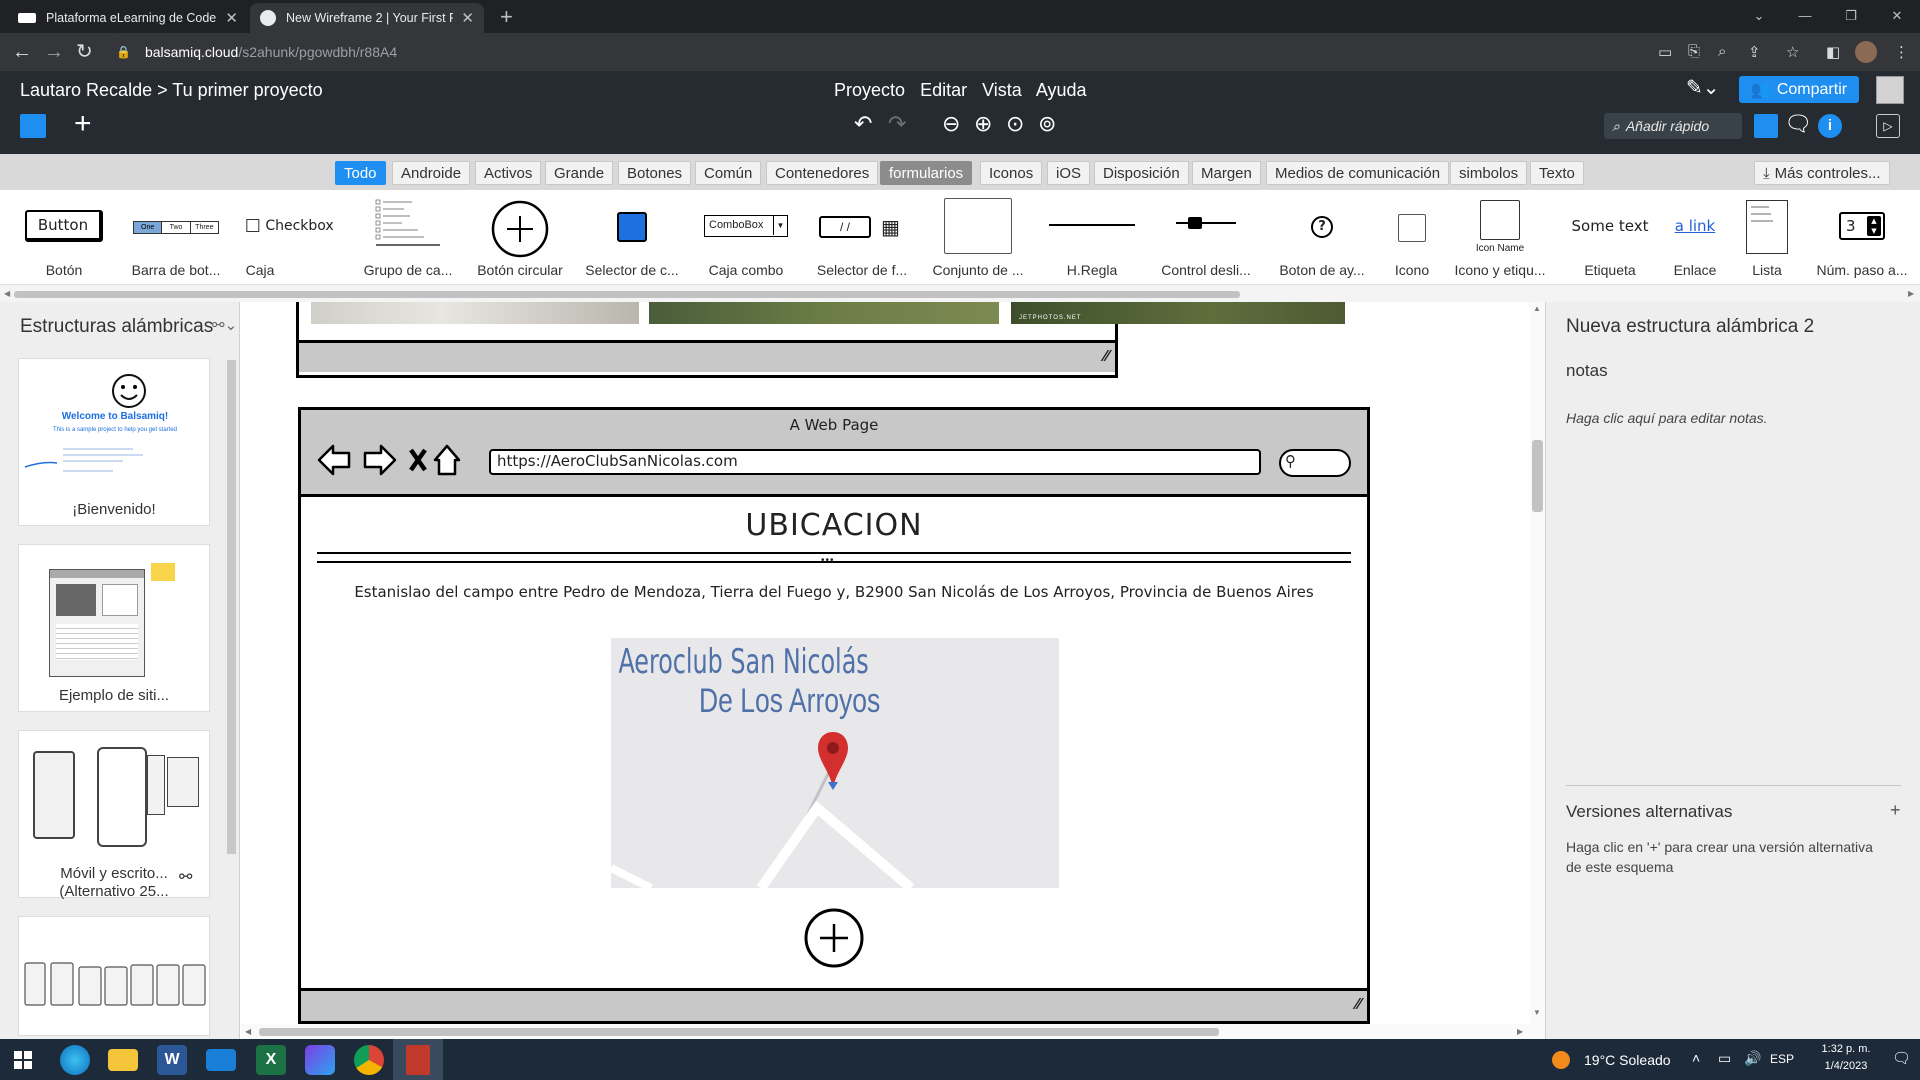 This screenshot has width=1920, height=1080. What do you see at coordinates (1537, 670) in the screenshot?
I see `canvas-vertical-scrollbar: ▲ ▼` at bounding box center [1537, 670].